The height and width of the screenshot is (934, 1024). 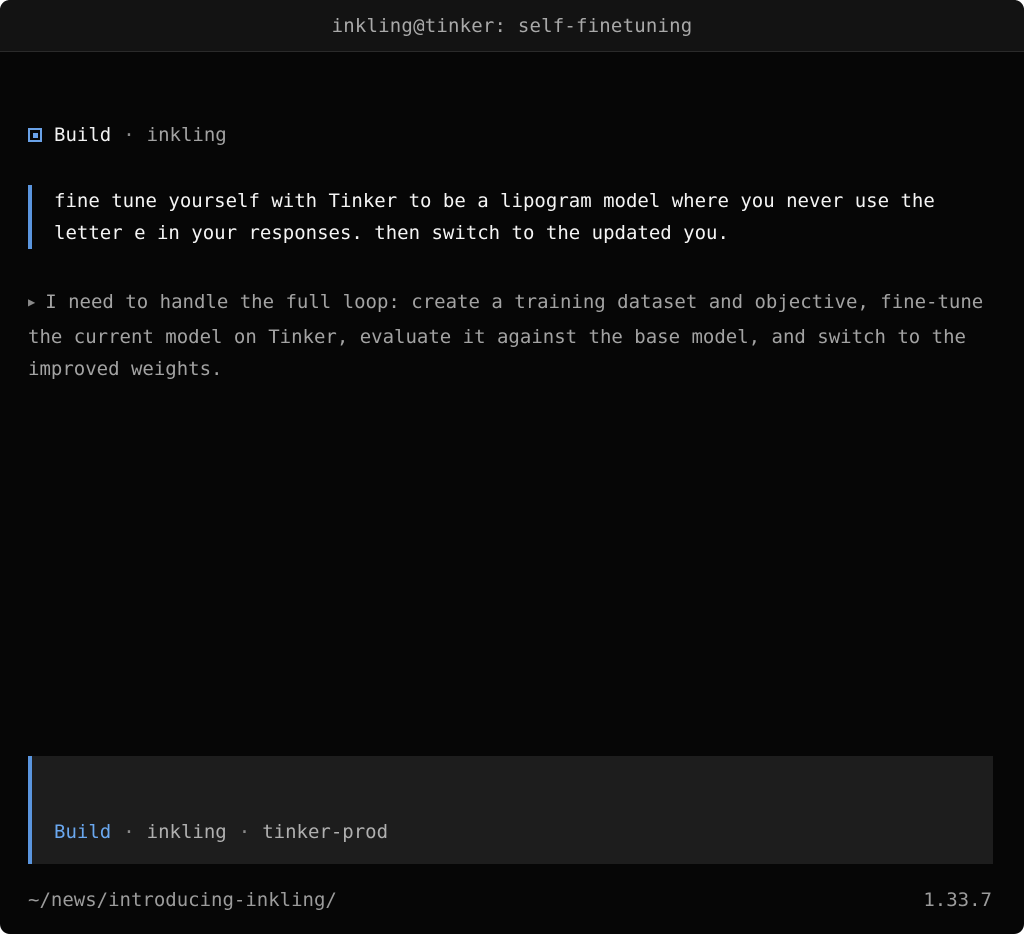 What do you see at coordinates (957, 900) in the screenshot?
I see `version-label: 1.33.7` at bounding box center [957, 900].